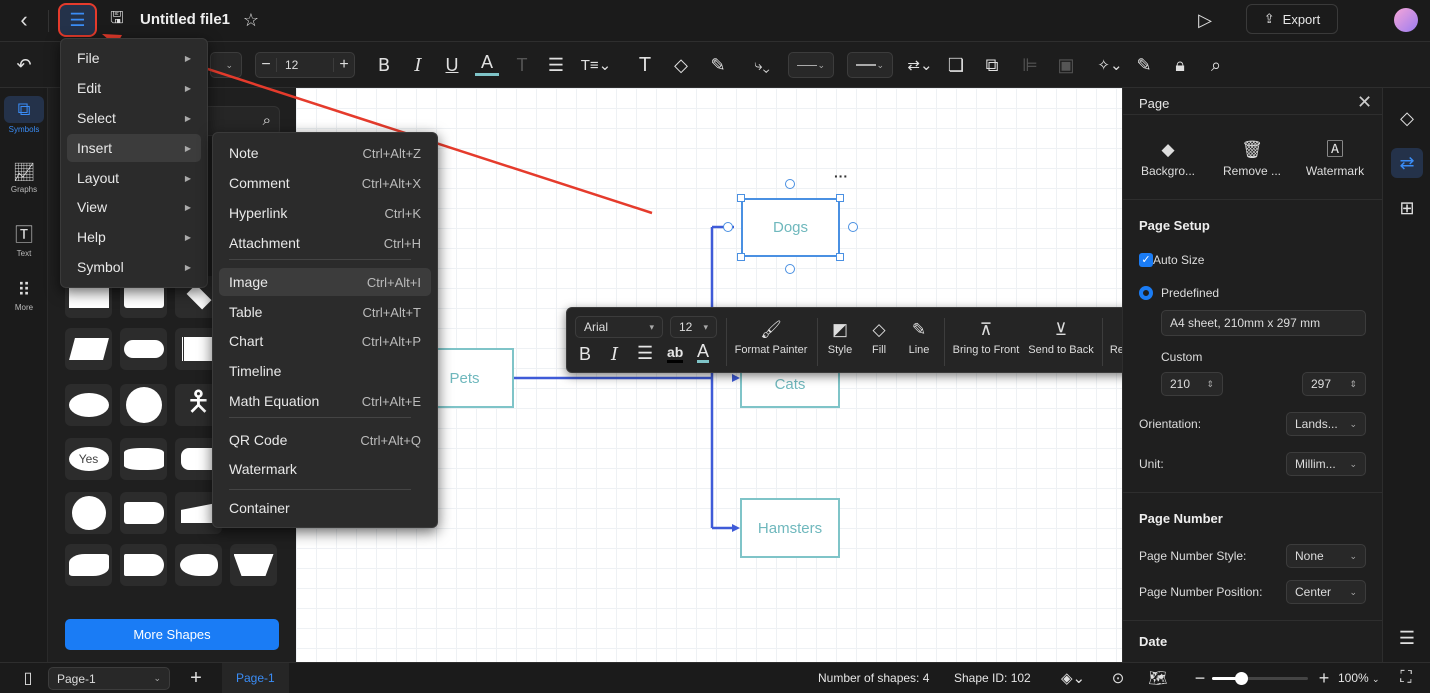  What do you see at coordinates (28, 678) in the screenshot?
I see `sidebar-toggle-icon: ▯` at bounding box center [28, 678].